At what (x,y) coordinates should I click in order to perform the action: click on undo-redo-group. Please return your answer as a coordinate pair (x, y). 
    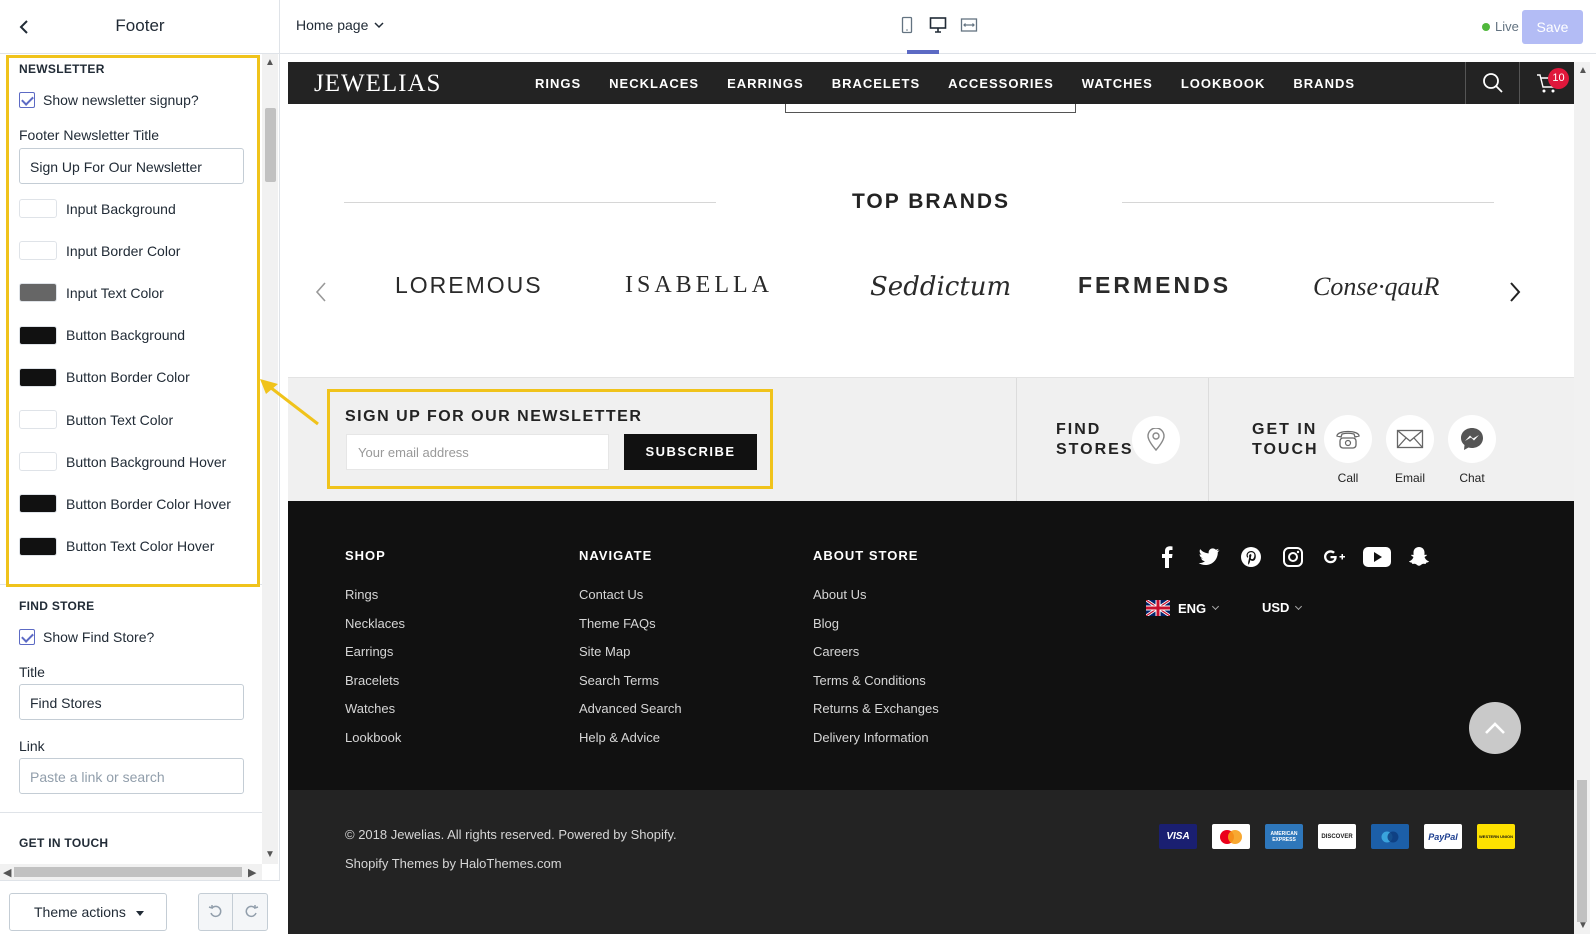
    Looking at the image, I should click on (233, 912).